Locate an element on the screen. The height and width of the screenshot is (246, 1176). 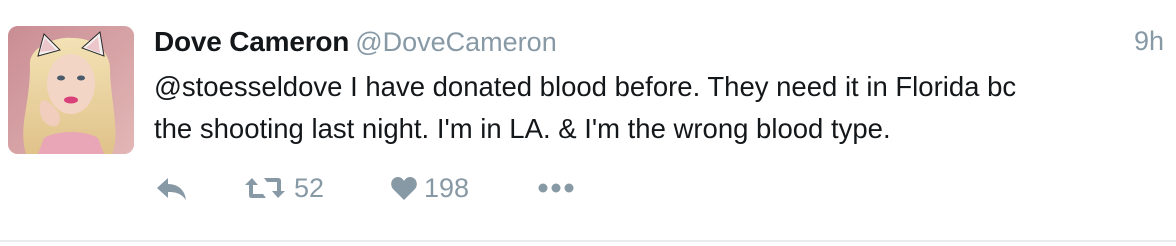
profile-photo is located at coordinates (71, 90).